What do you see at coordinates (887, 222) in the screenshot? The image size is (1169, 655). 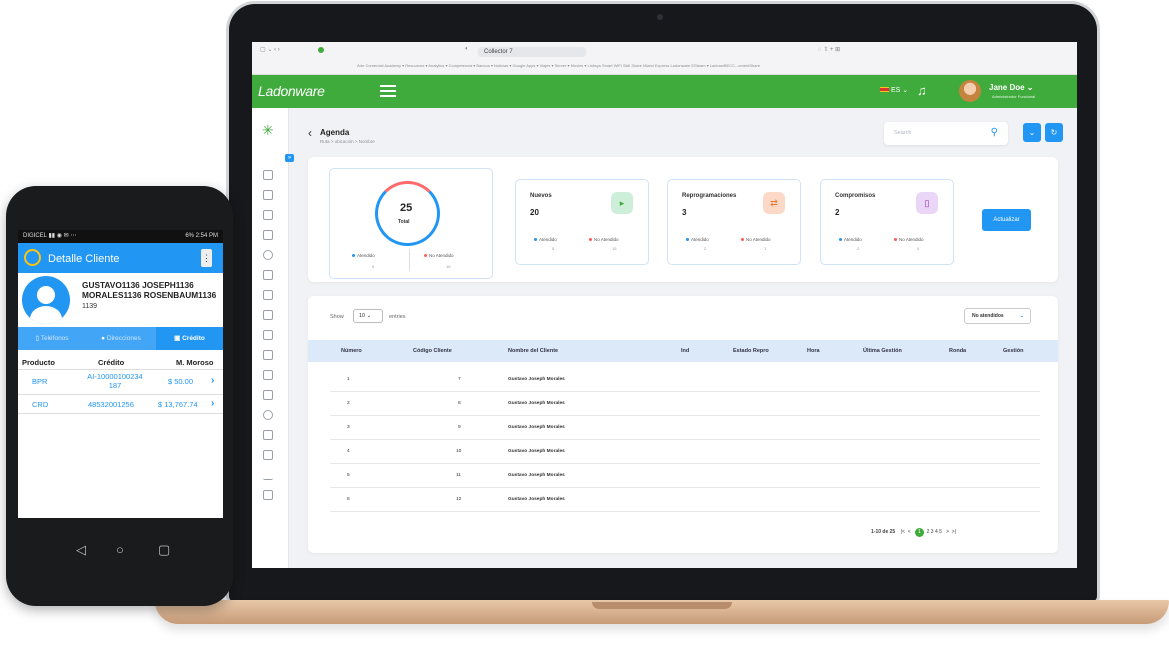 I see `compromisos-card: Compromisos 2 ▯ Atendido 2 No Atendido 0` at bounding box center [887, 222].